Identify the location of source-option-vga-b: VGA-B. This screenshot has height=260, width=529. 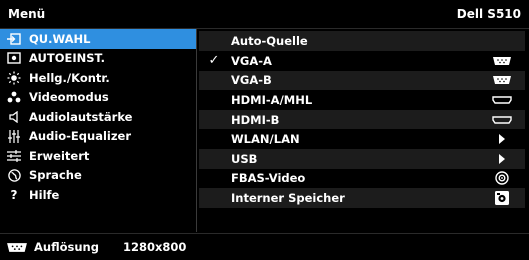
(362, 80).